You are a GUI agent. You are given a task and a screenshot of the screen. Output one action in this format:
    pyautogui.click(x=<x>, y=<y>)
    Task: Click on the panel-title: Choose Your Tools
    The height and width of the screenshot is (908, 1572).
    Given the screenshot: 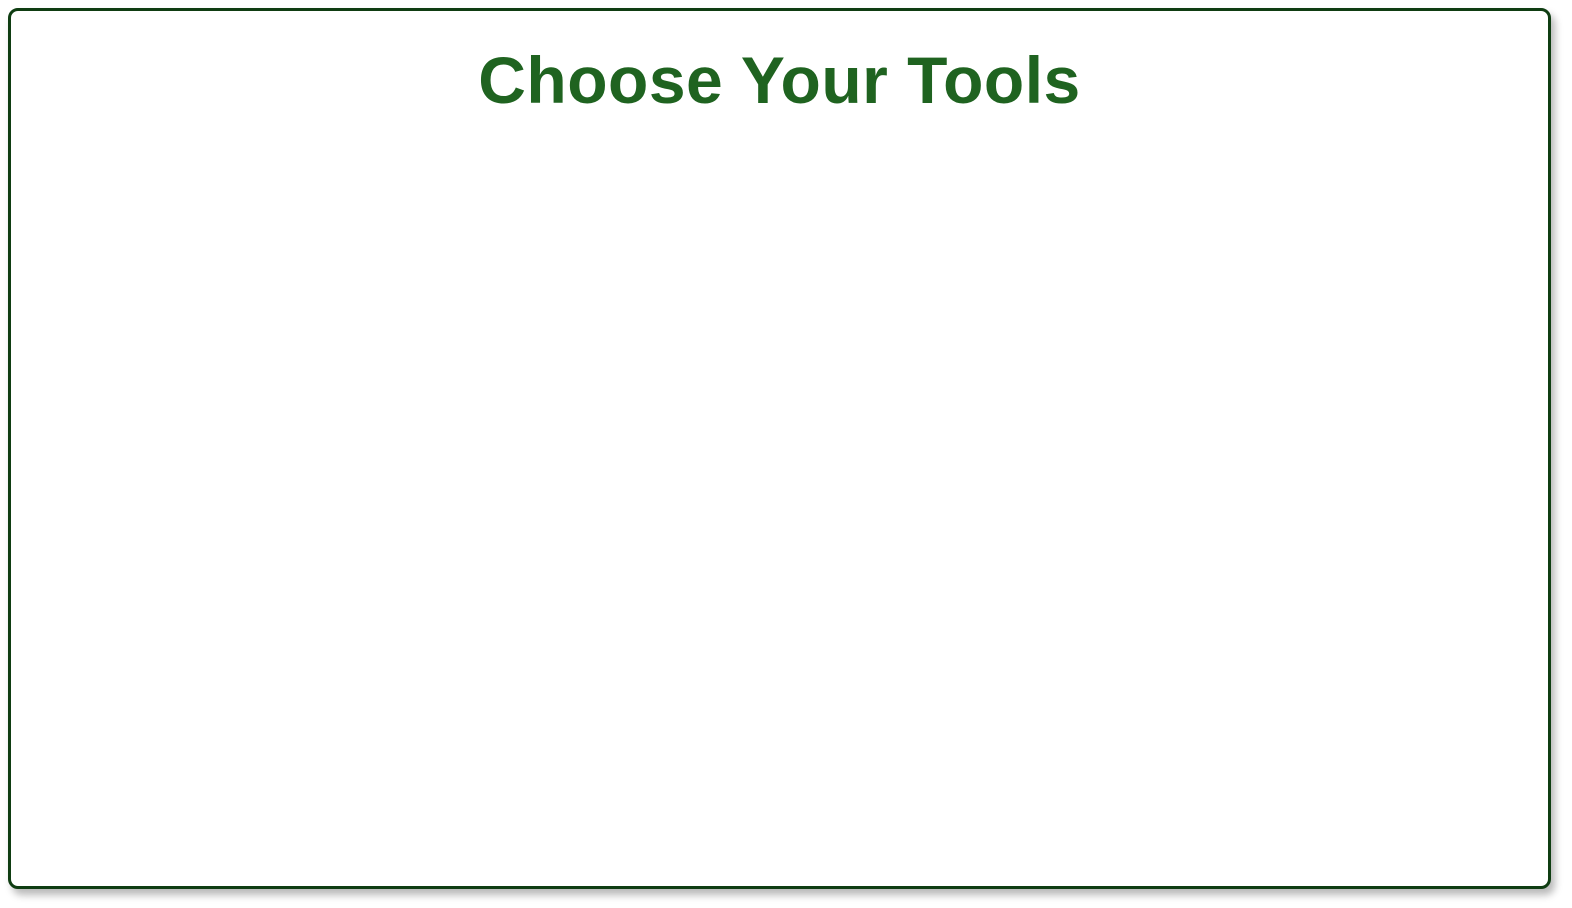 What is the action you would take?
    pyautogui.click(x=779, y=80)
    